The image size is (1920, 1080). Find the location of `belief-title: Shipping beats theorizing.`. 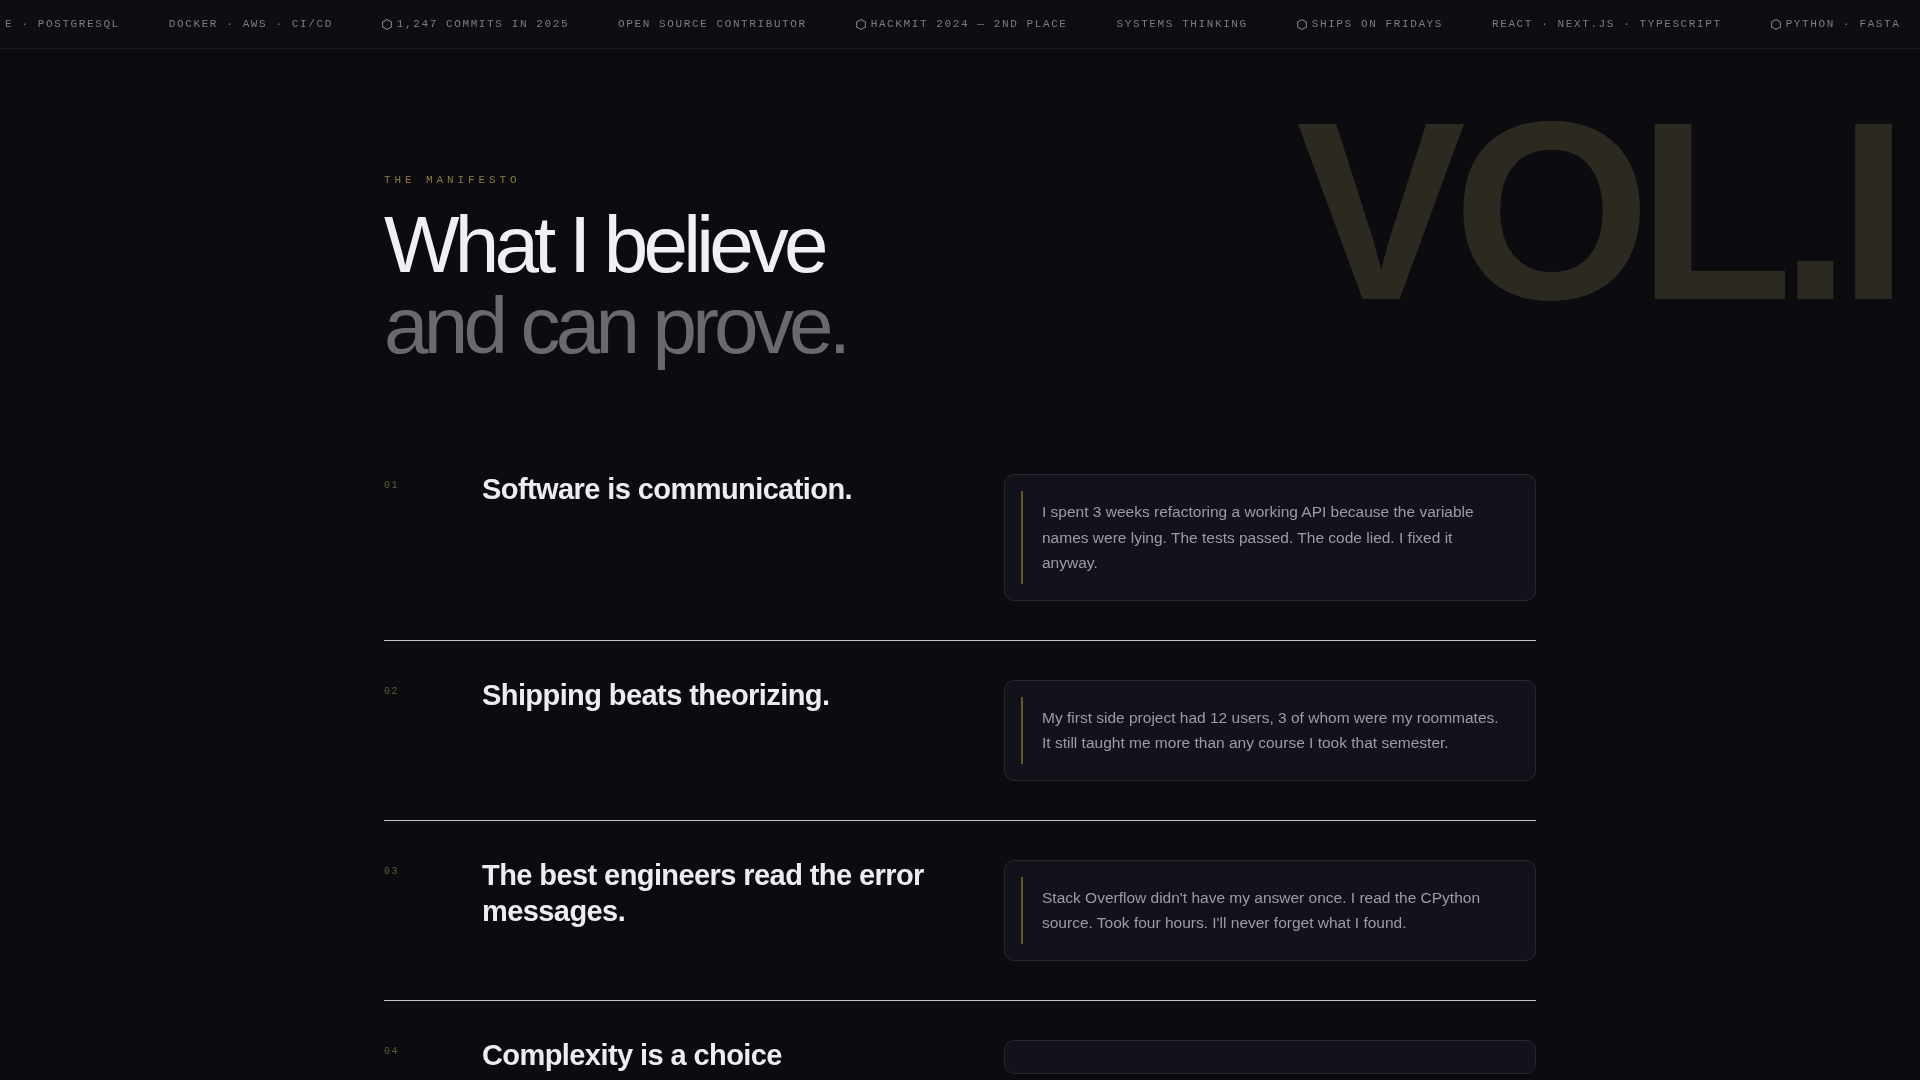

belief-title: Shipping beats theorizing. is located at coordinates (656, 695).